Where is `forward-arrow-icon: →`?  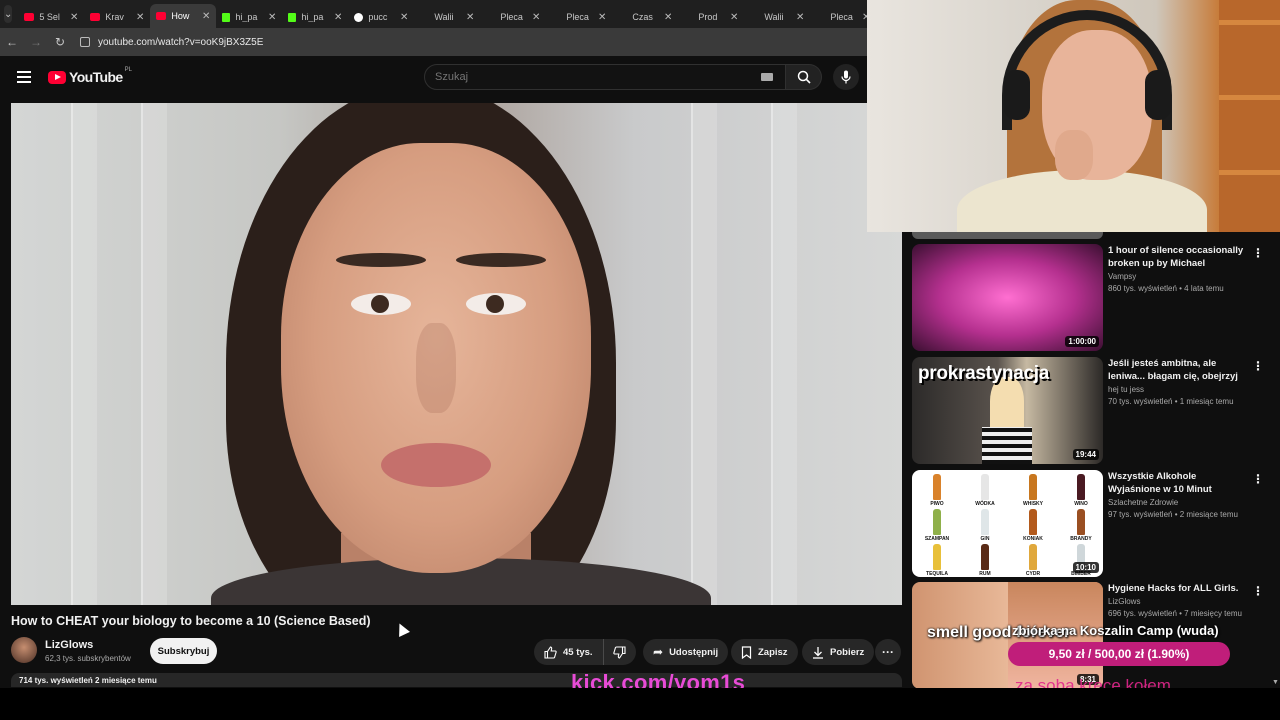
forward-arrow-icon: → is located at coordinates (36, 42).